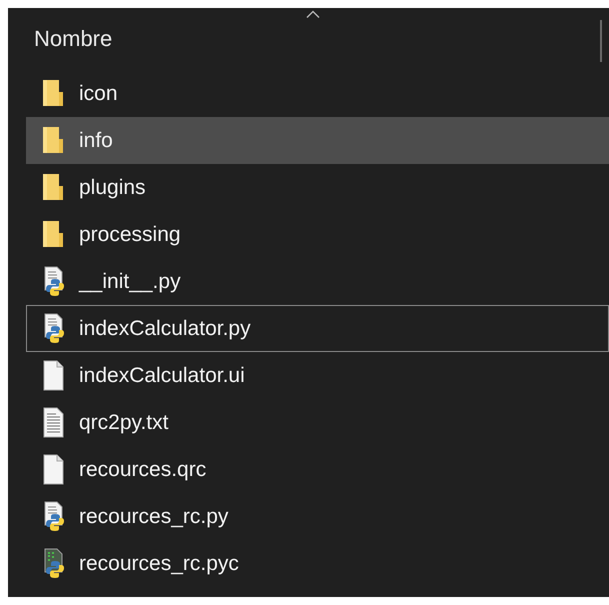  Describe the element at coordinates (317, 516) in the screenshot. I see `file-row: recources_rc.py` at that location.